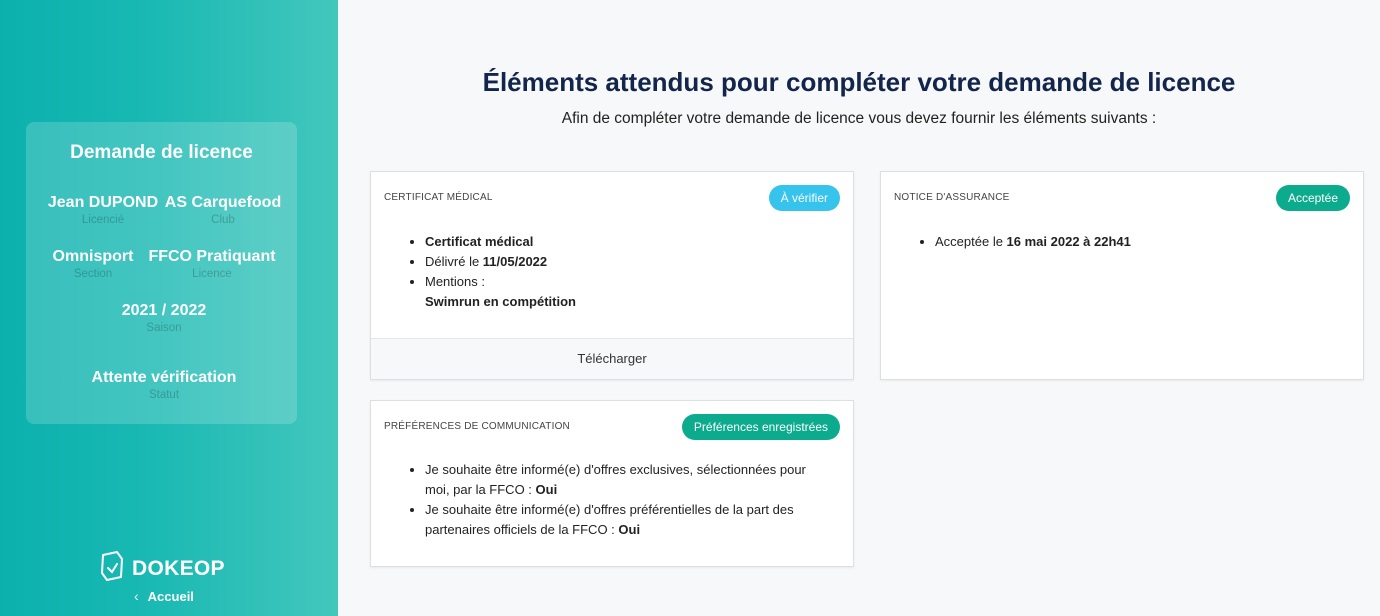  Describe the element at coordinates (93, 256) in the screenshot. I see `field-value: Omnisport` at that location.